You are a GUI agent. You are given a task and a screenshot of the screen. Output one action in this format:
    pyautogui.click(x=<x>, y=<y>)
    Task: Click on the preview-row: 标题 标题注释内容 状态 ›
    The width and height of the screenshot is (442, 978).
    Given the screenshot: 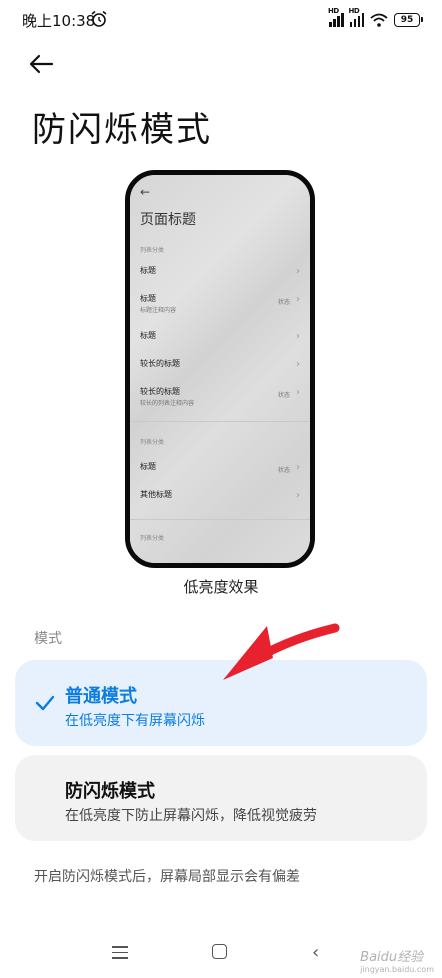 What is the action you would take?
    pyautogui.click(x=220, y=304)
    